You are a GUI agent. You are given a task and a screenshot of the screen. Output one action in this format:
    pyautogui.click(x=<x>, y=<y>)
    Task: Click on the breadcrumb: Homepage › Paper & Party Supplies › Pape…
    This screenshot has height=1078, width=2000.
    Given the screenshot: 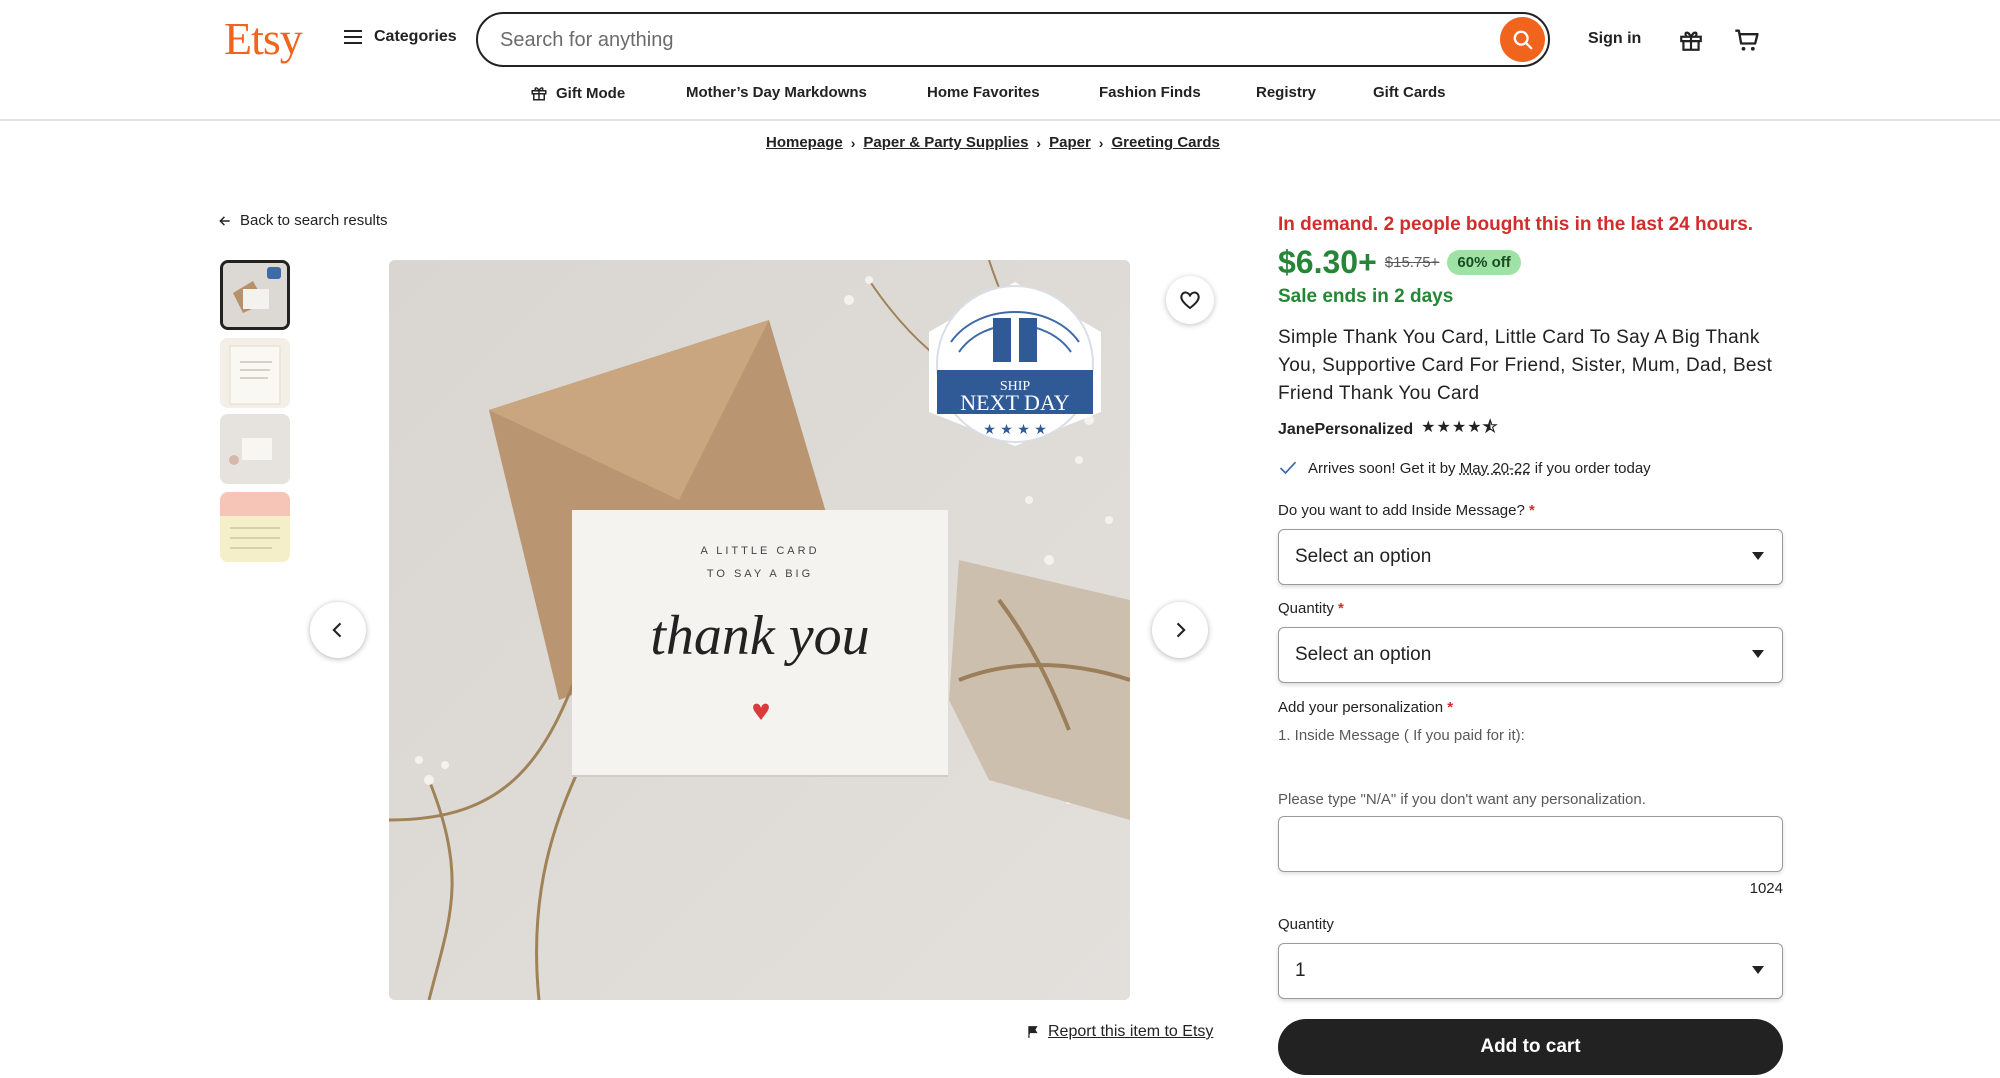 What is the action you would take?
    pyautogui.click(x=993, y=142)
    